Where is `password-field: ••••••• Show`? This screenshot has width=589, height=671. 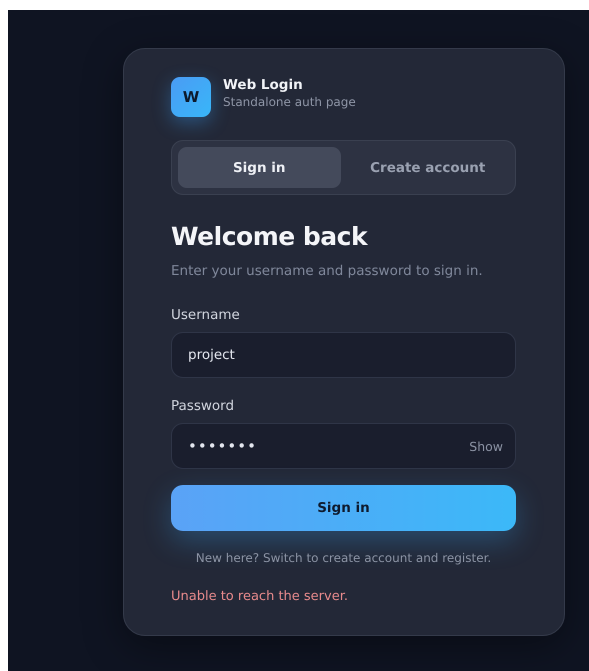 password-field: ••••••• Show is located at coordinates (343, 446).